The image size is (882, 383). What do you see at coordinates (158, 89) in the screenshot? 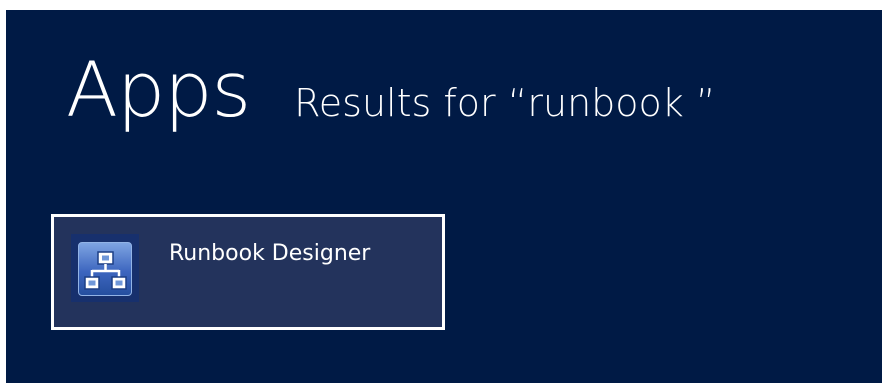
I see `page-title: Apps` at bounding box center [158, 89].